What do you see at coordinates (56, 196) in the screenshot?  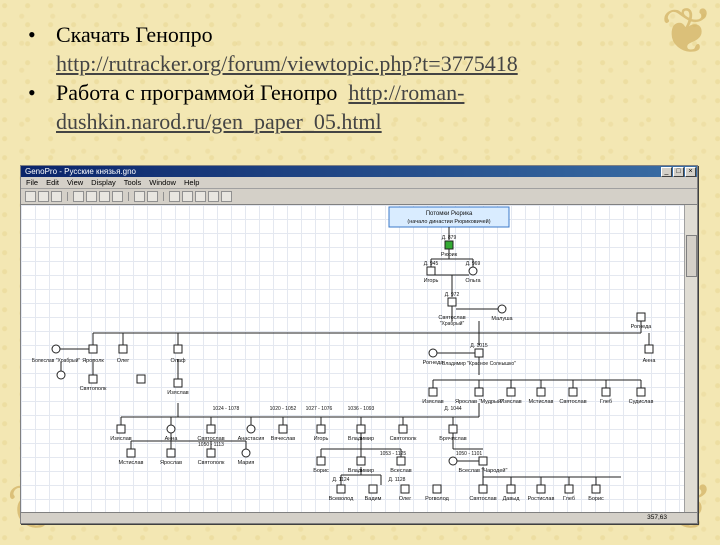 I see `save-icon` at bounding box center [56, 196].